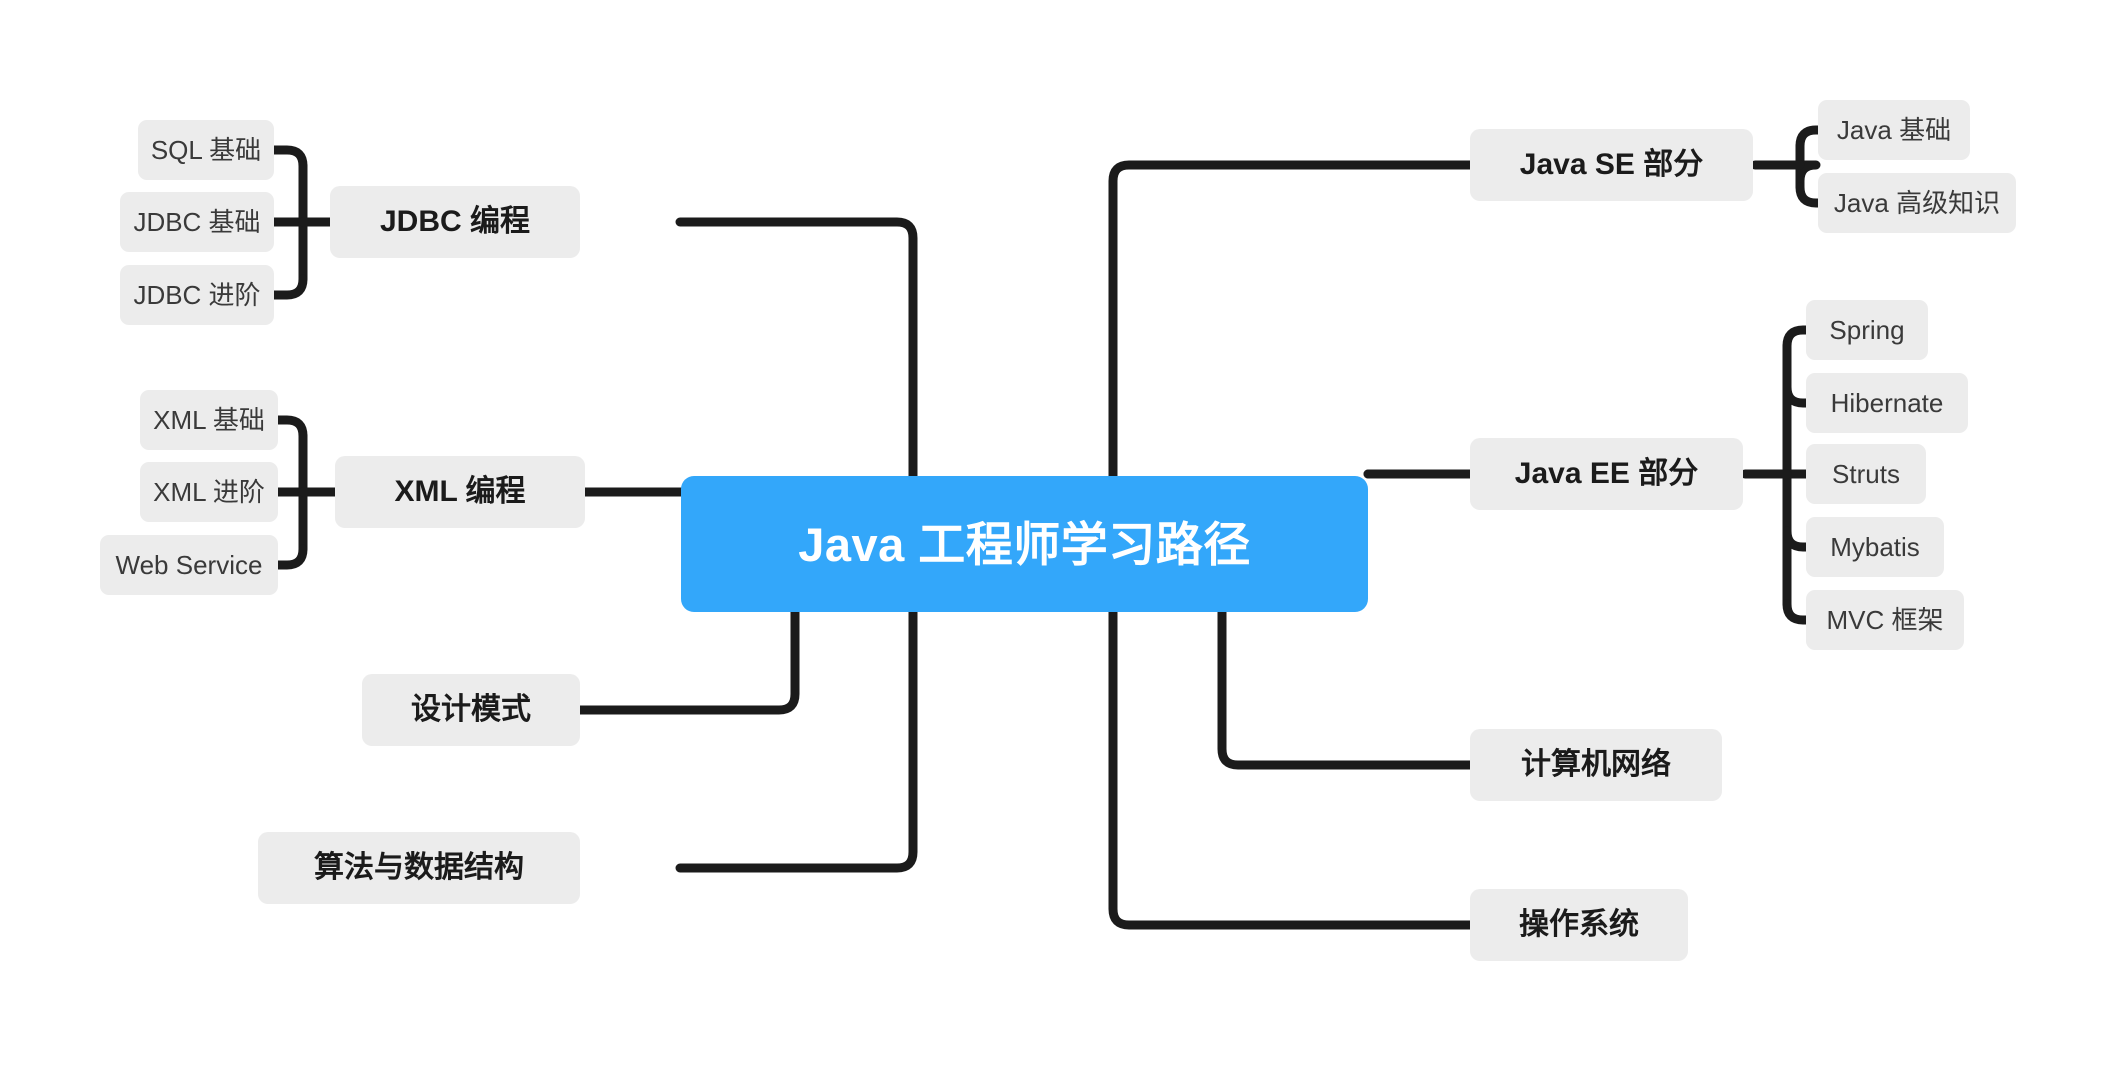 This screenshot has height=1066, width=2116. I want to click on leaf-node-sql-basics: SQL 基础, so click(206, 150).